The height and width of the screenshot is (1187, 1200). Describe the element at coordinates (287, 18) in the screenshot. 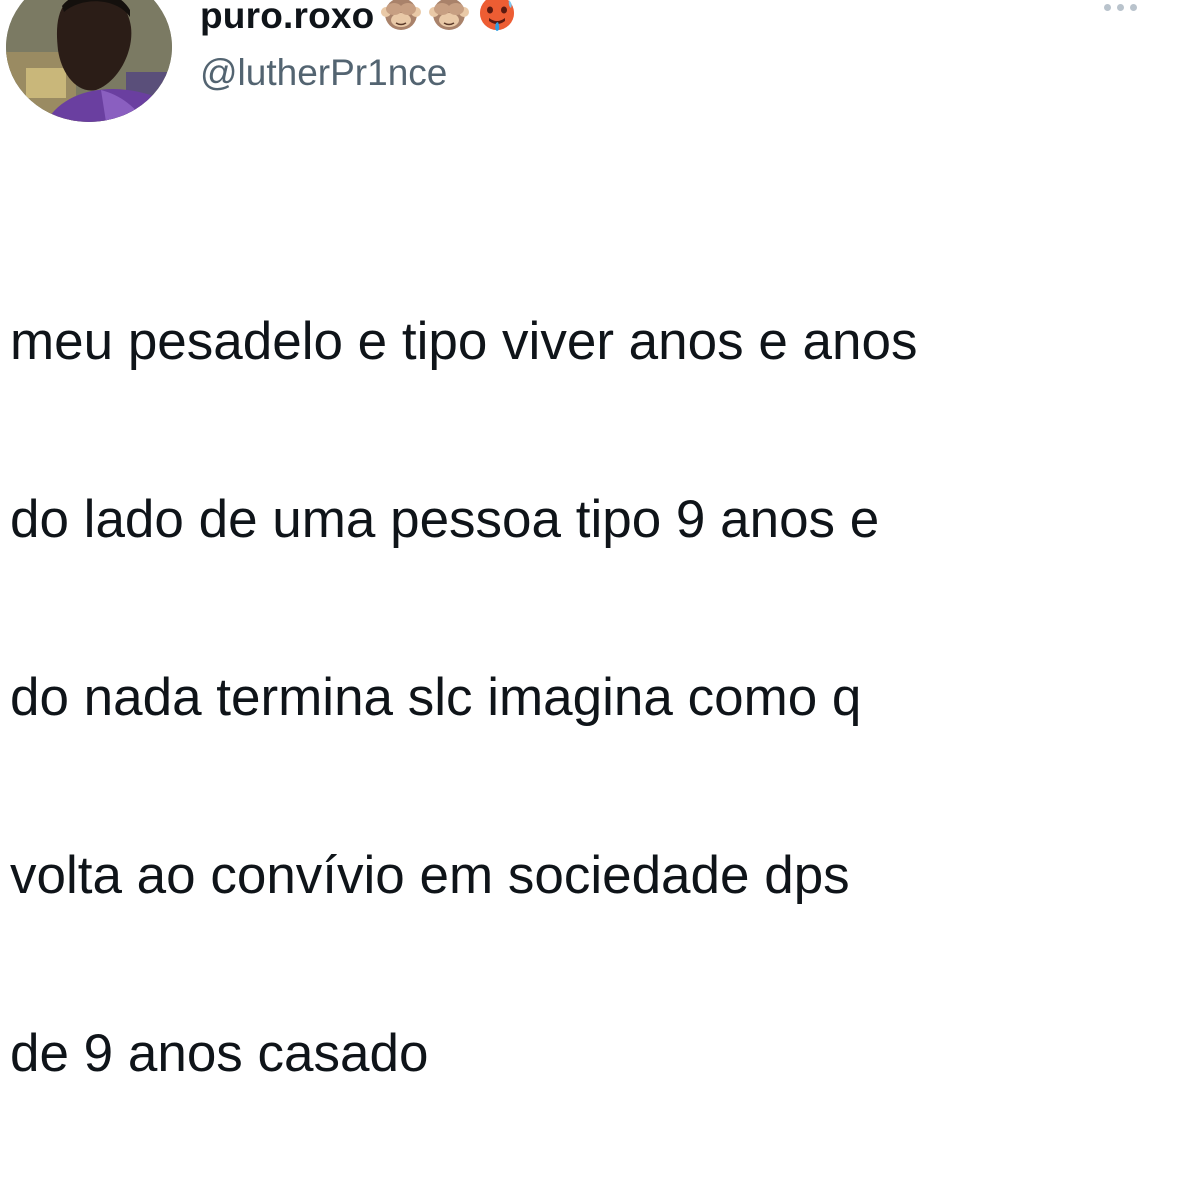

I see `display-name: puro.roxo` at that location.